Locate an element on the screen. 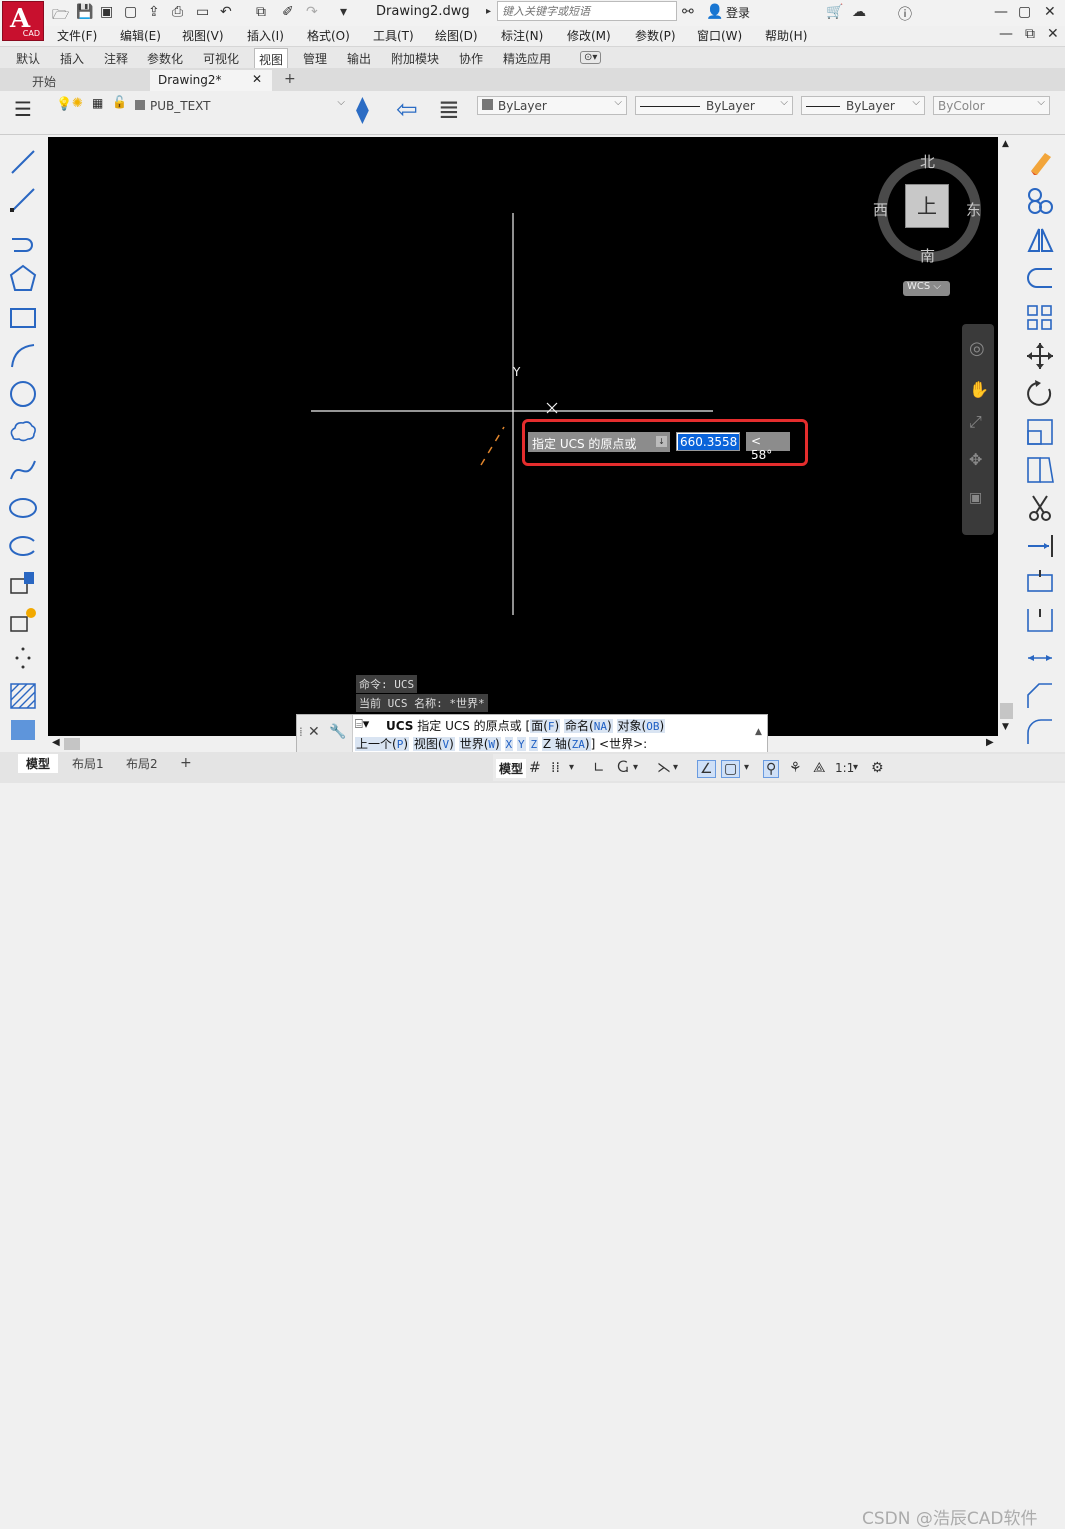 Image resolution: width=1065 pixels, height=1529 pixels. tab-default: 默认 is located at coordinates (28, 58).